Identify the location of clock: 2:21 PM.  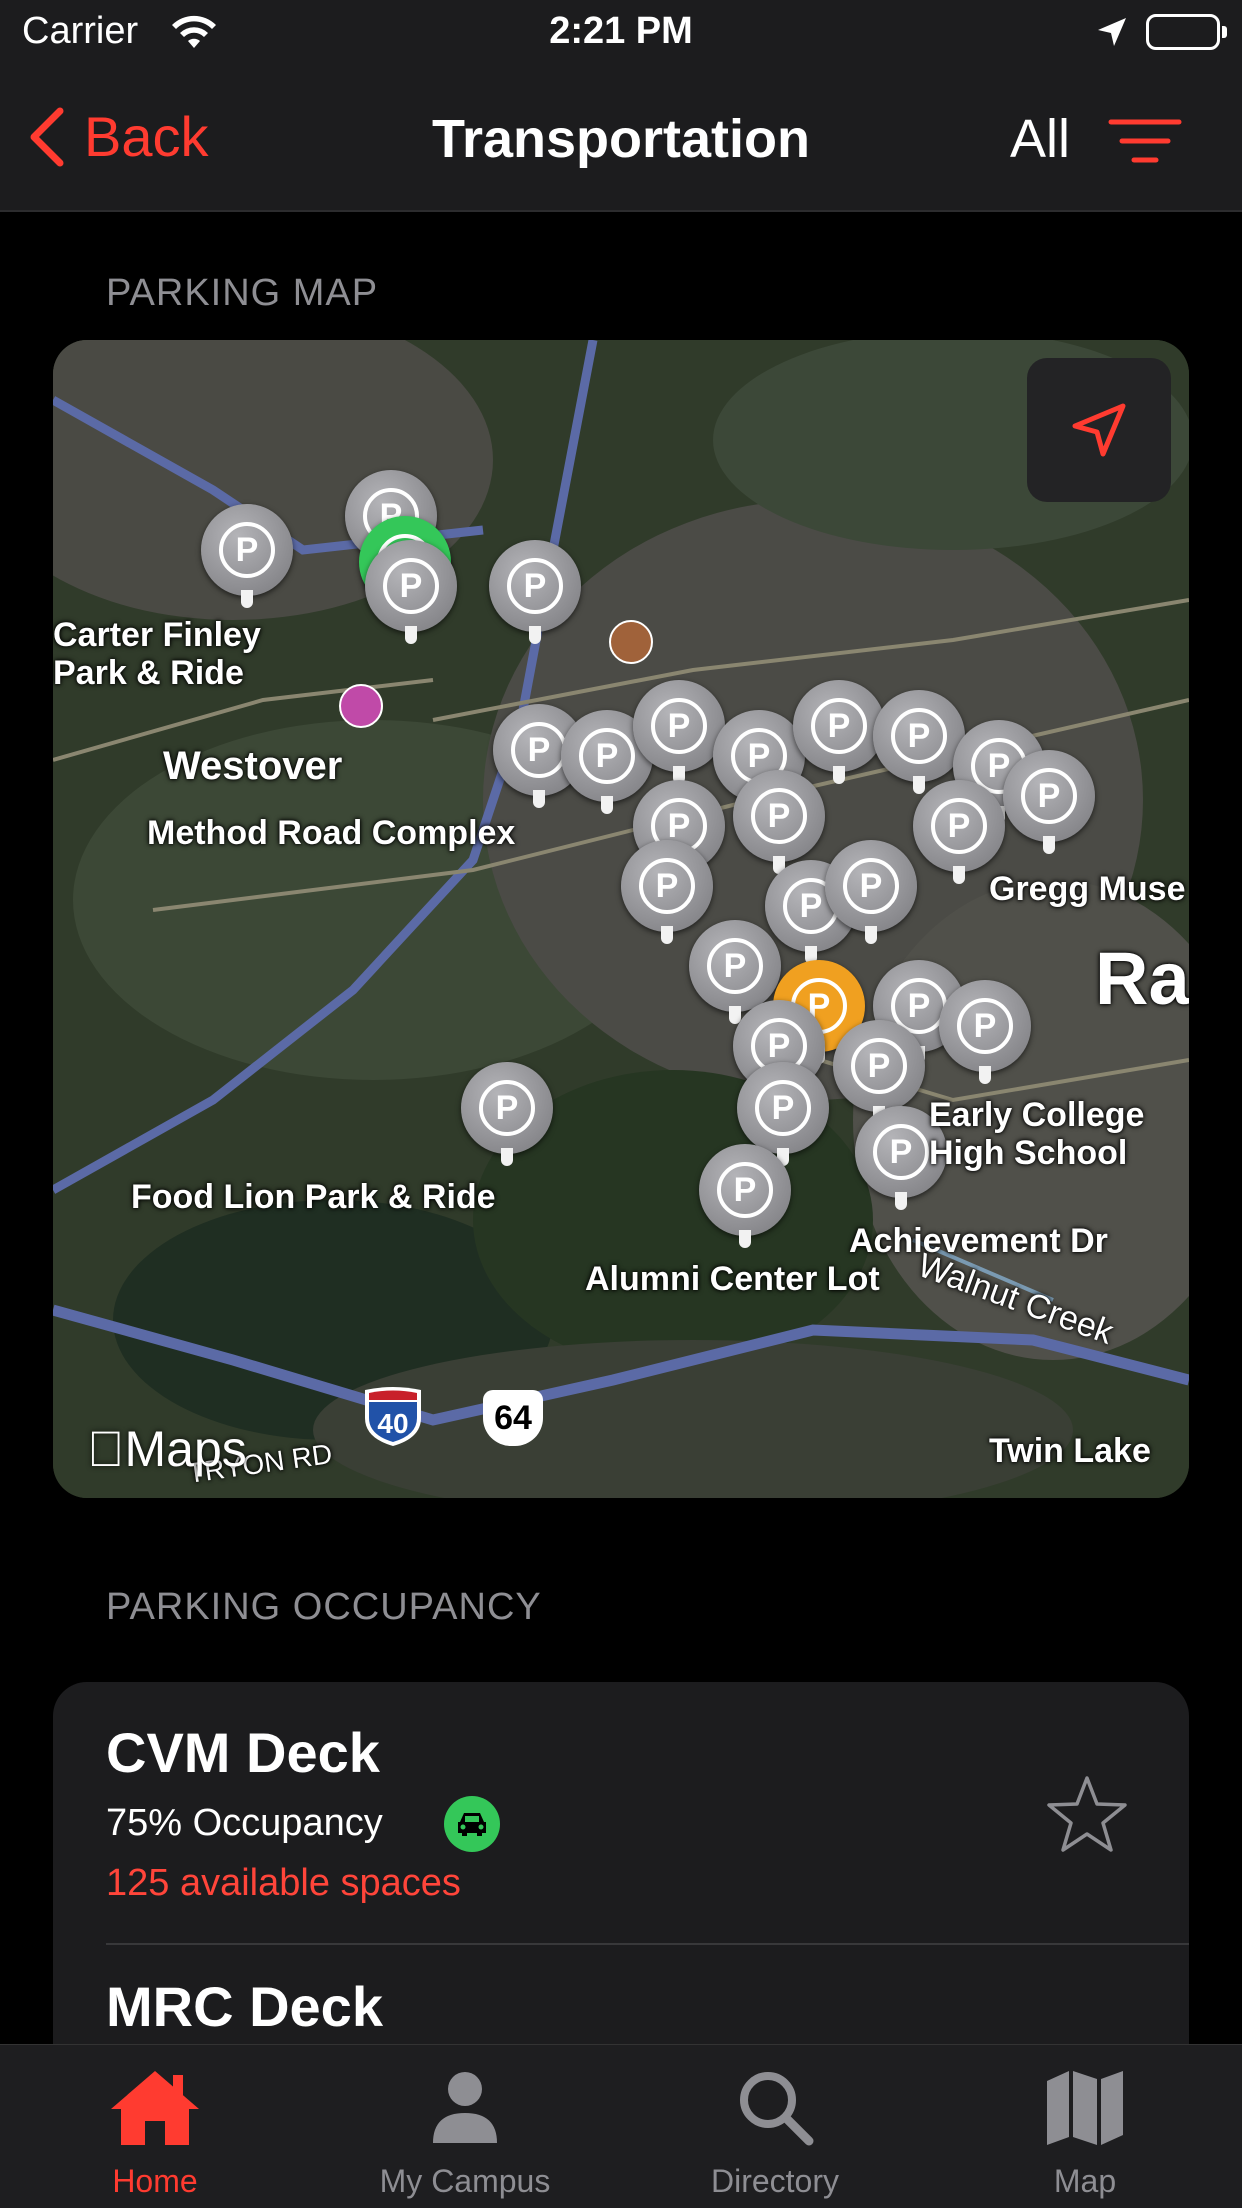
(621, 31).